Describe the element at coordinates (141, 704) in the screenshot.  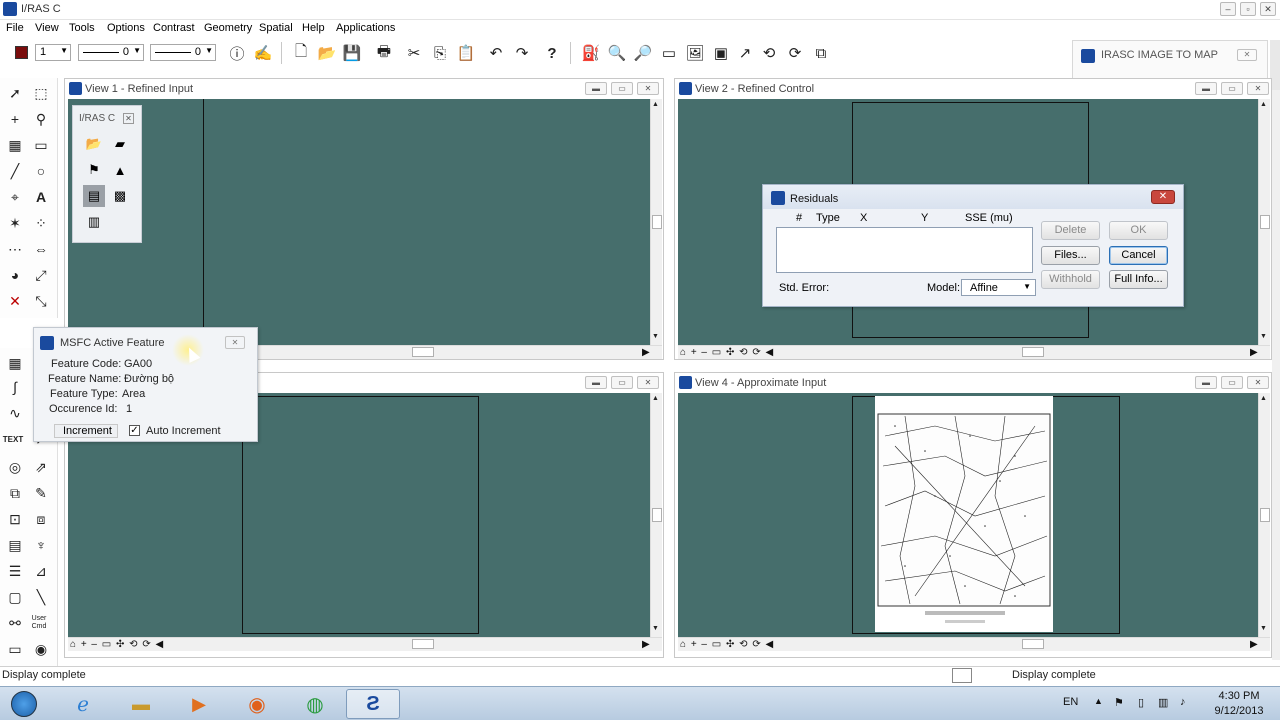
I see `taskbar-file-explorer: ▬` at that location.